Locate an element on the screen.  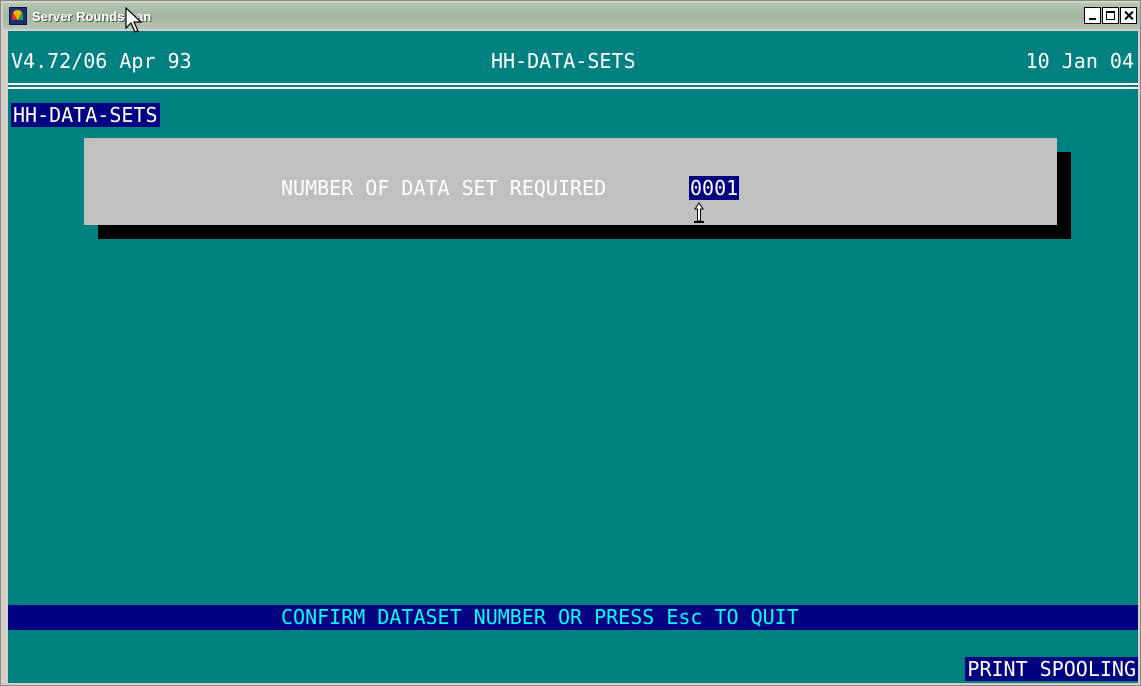
version-label: V4.72/06 Apr 93 is located at coordinates (101, 61).